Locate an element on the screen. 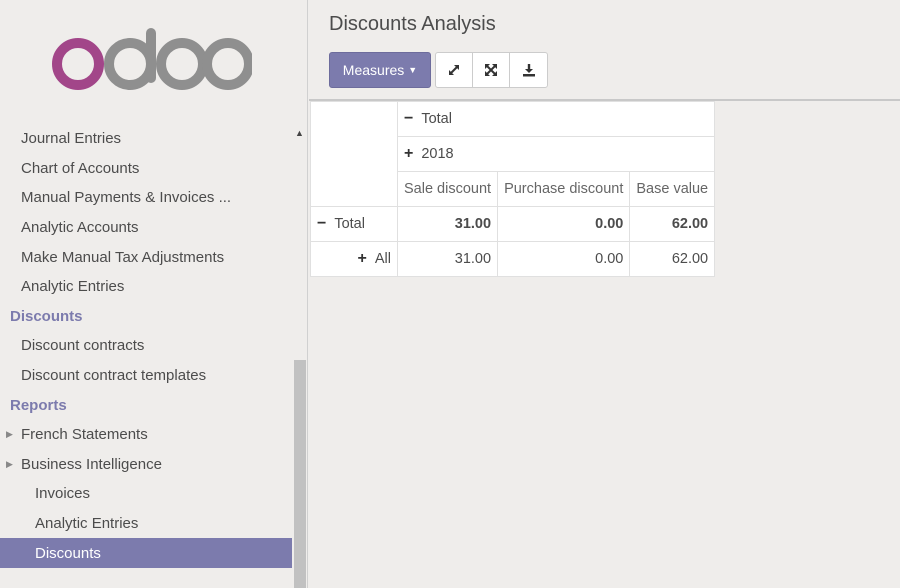  measure-header-base-value: Base value is located at coordinates (672, 189).